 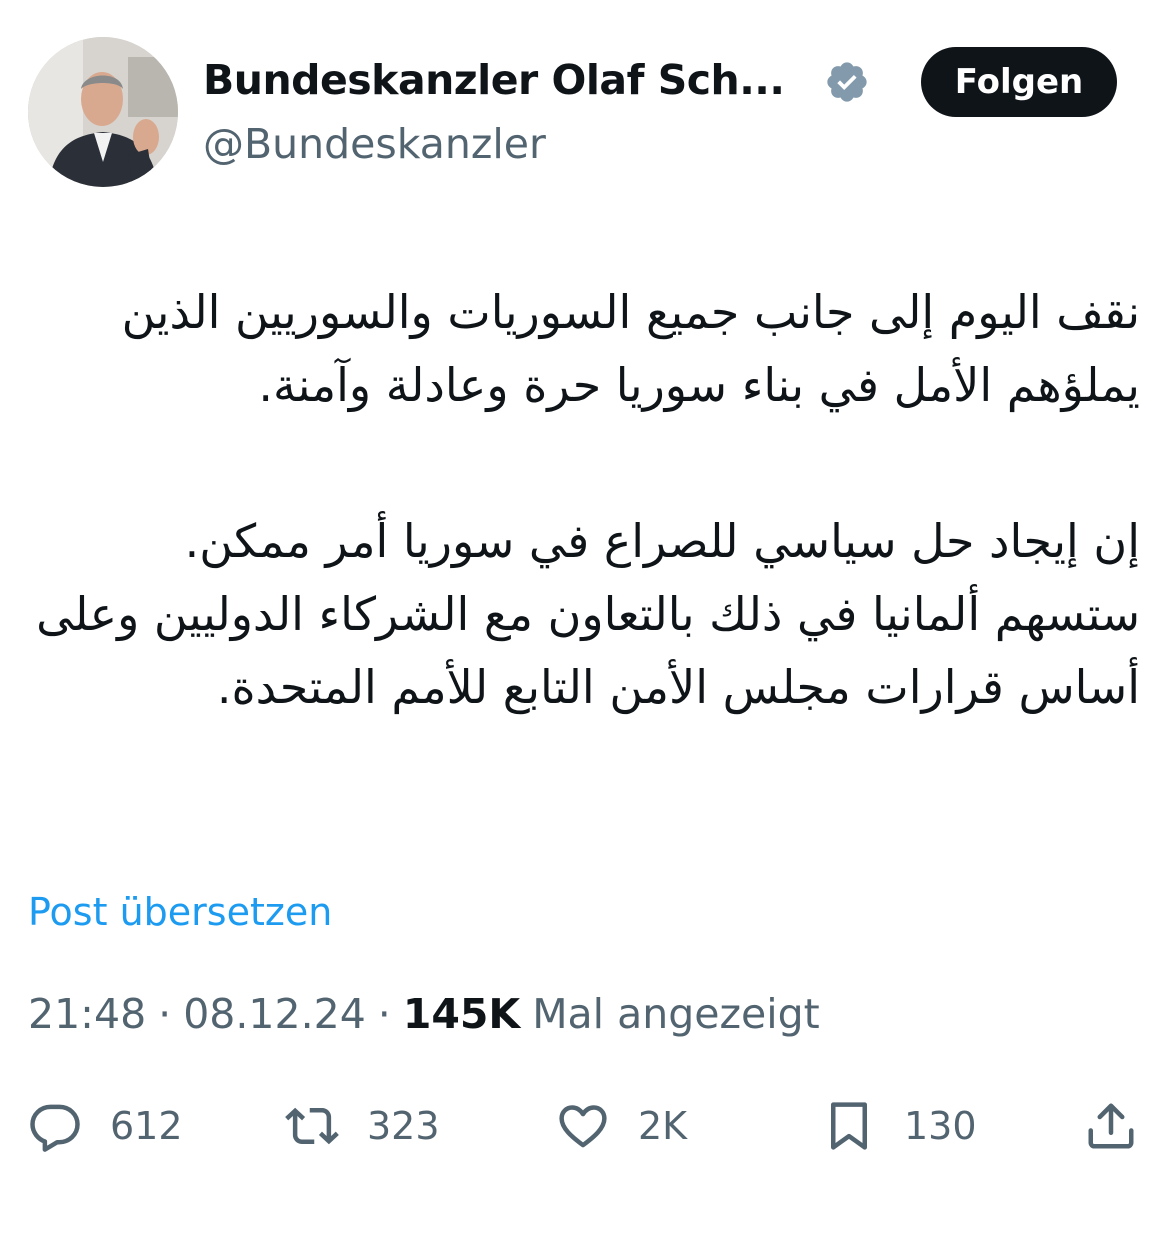 I want to click on verified-badge-icon, so click(x=847, y=82).